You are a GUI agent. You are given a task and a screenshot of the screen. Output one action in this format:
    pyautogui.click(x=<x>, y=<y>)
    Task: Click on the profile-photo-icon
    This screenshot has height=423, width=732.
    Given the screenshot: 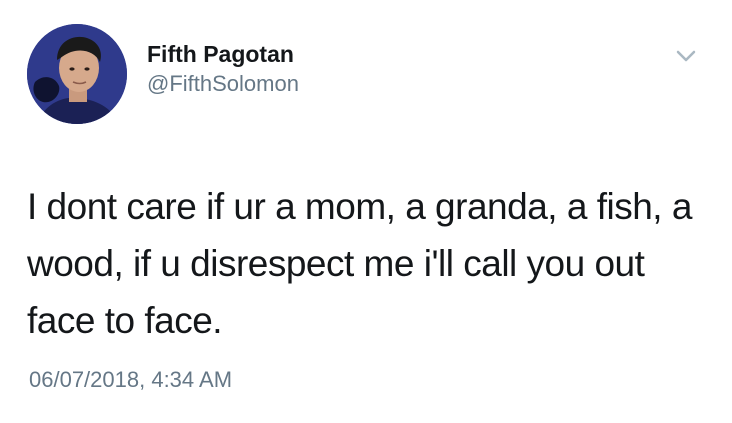 What is the action you would take?
    pyautogui.click(x=77, y=74)
    